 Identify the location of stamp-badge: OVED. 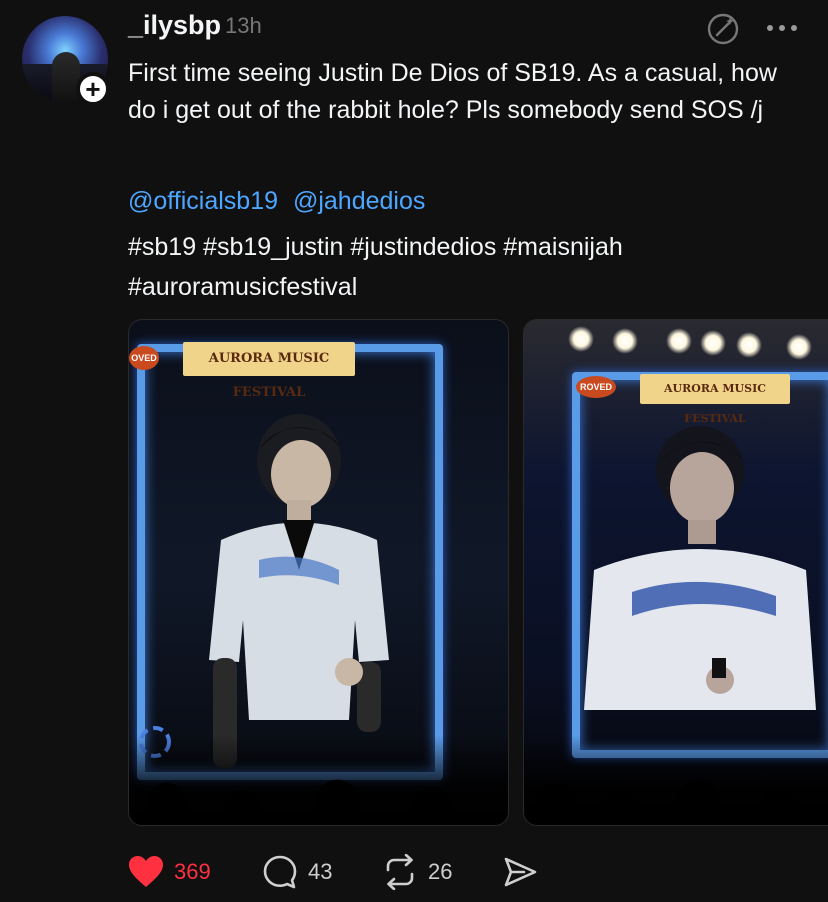
(144, 358).